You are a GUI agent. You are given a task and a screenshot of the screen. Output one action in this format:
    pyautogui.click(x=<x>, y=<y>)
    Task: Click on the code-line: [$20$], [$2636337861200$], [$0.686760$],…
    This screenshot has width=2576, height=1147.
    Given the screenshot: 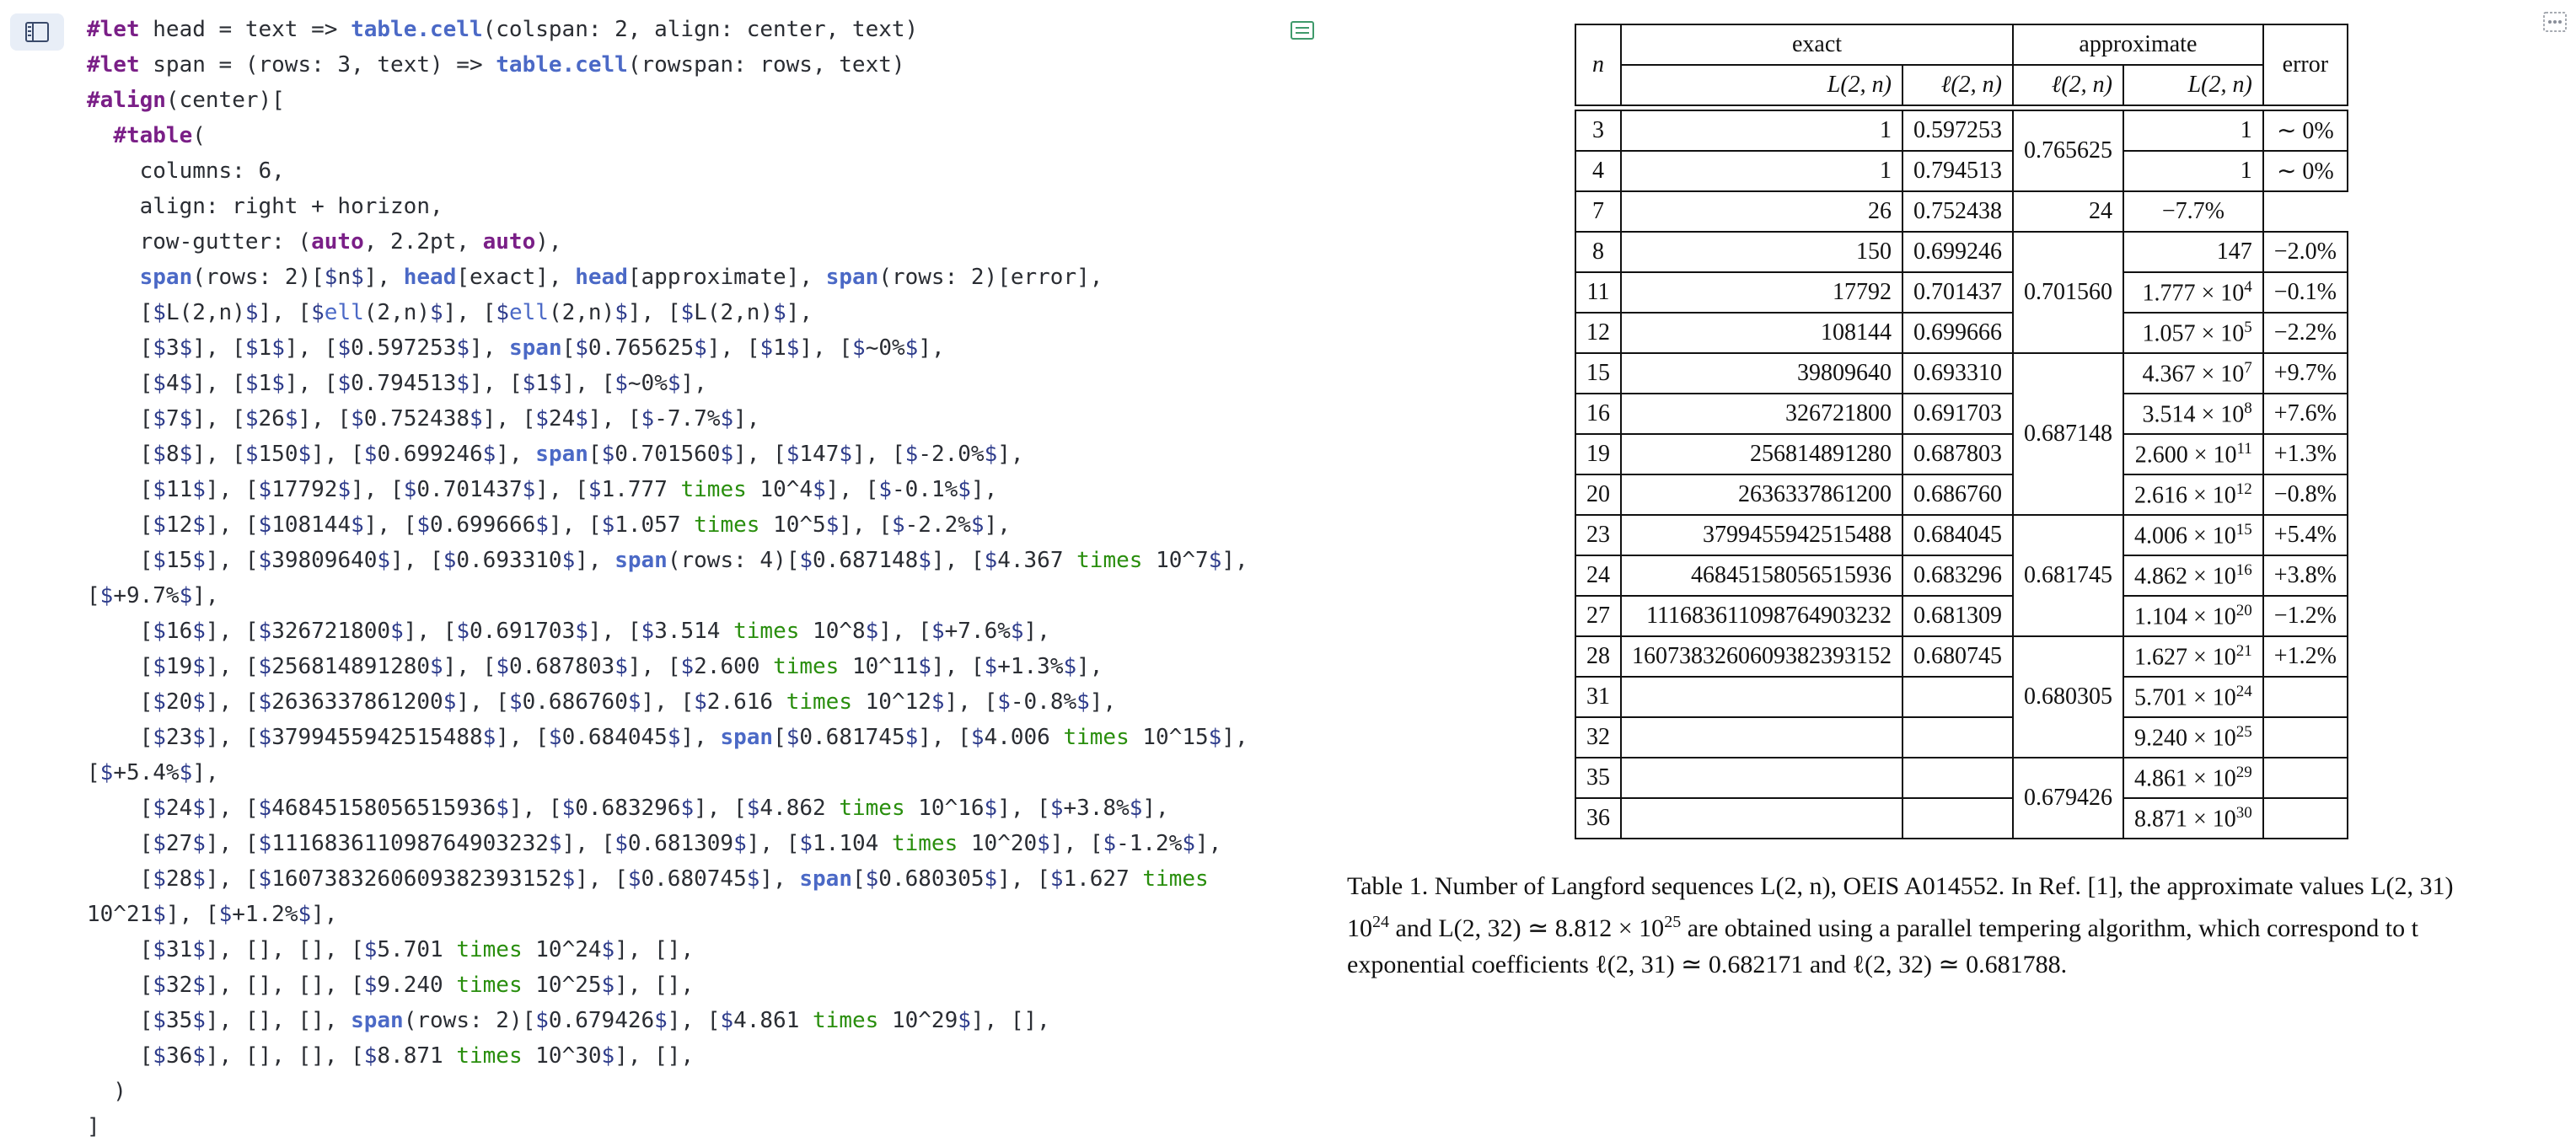 What is the action you would take?
    pyautogui.click(x=667, y=702)
    